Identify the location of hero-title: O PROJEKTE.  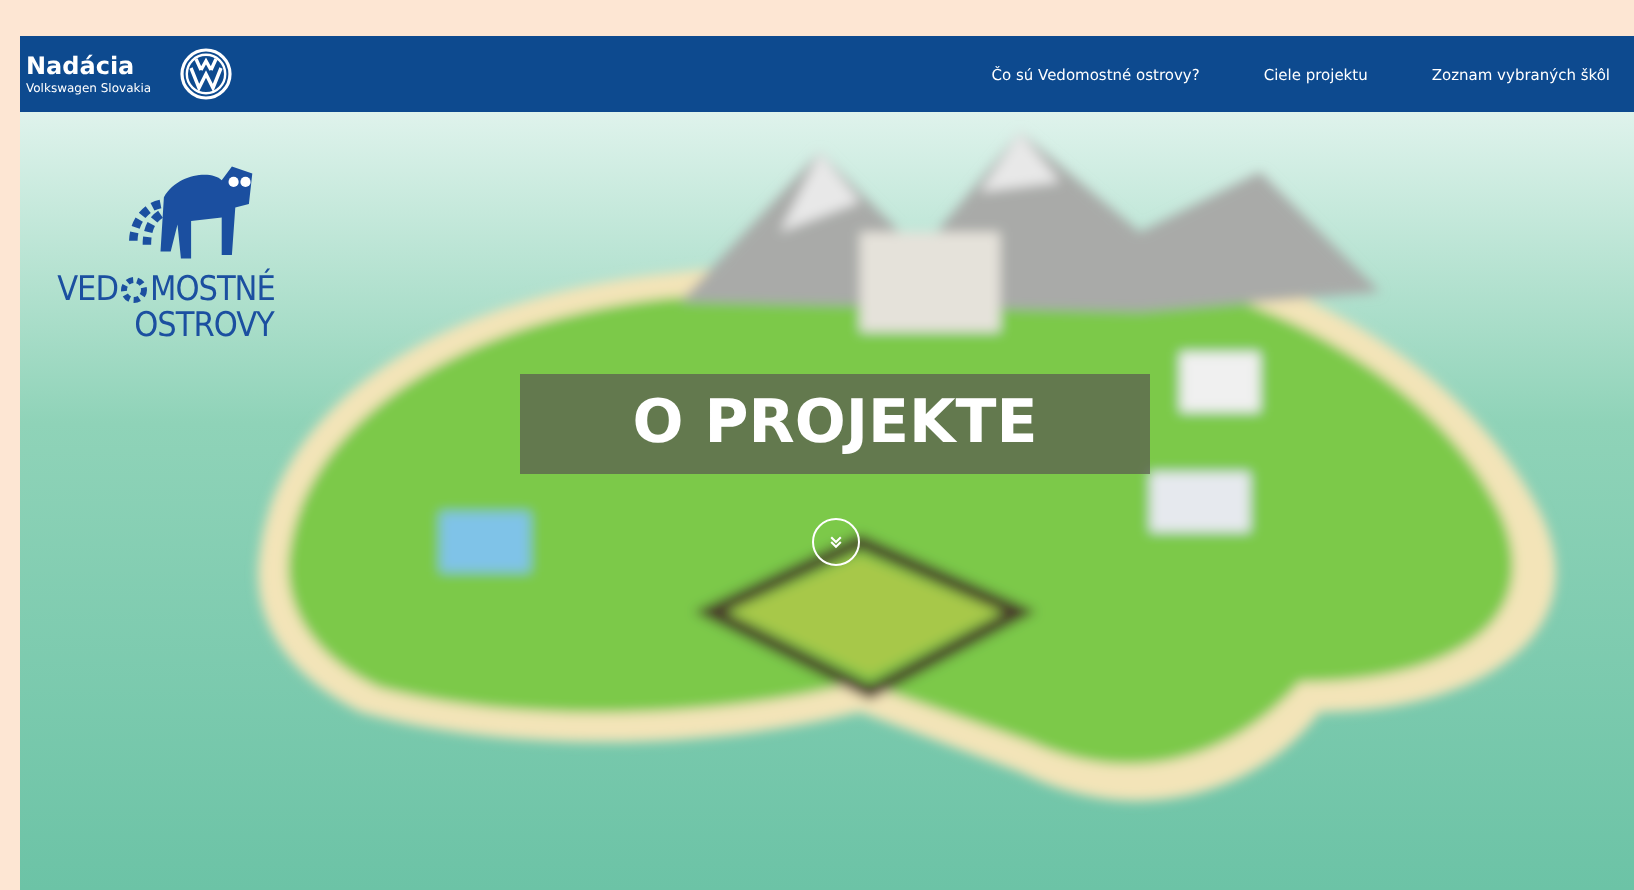
(835, 424).